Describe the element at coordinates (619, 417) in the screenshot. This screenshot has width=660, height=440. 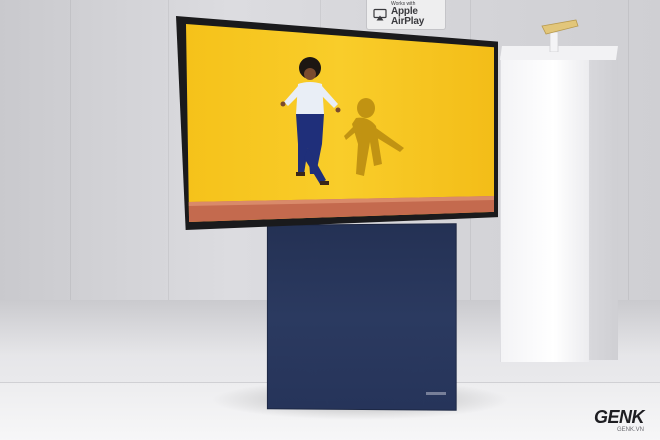
I see `watermark-brand: GENK` at that location.